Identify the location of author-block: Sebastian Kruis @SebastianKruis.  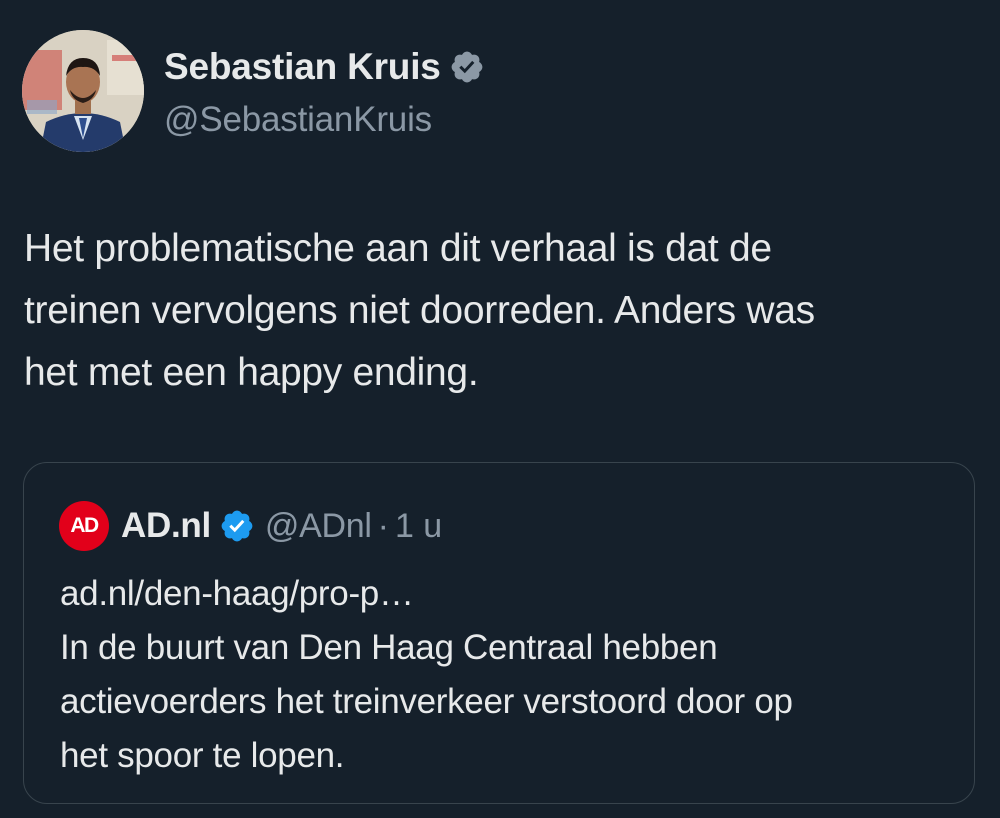
(324, 92).